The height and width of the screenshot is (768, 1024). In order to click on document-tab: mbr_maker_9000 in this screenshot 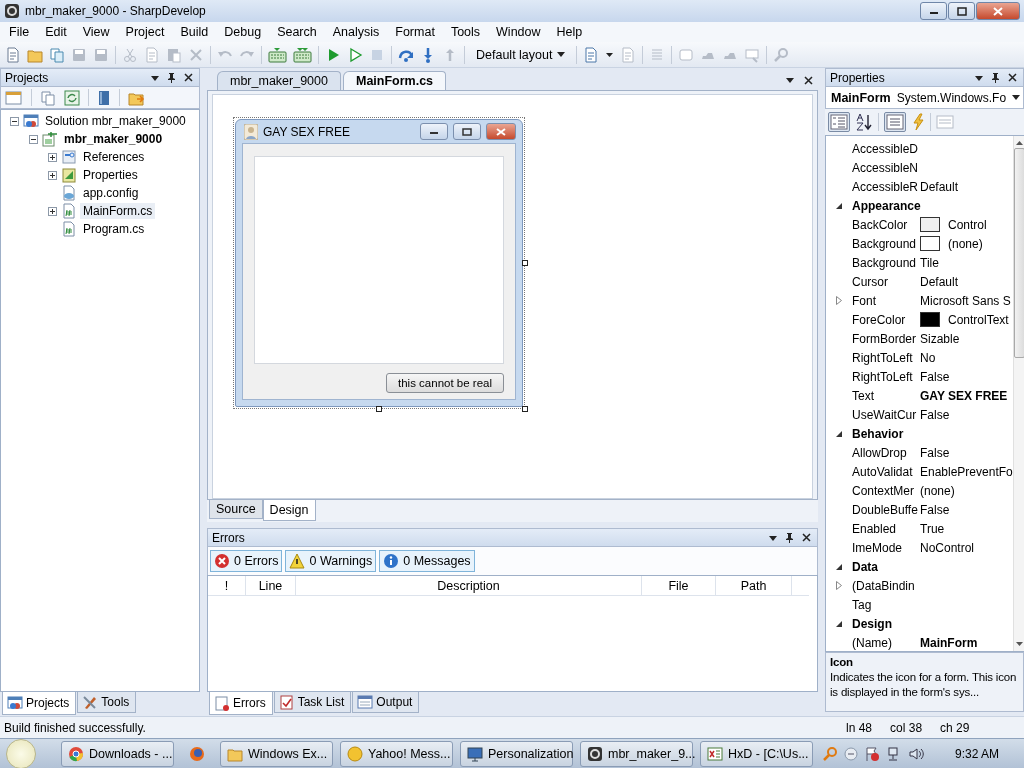, I will do `click(279, 80)`.